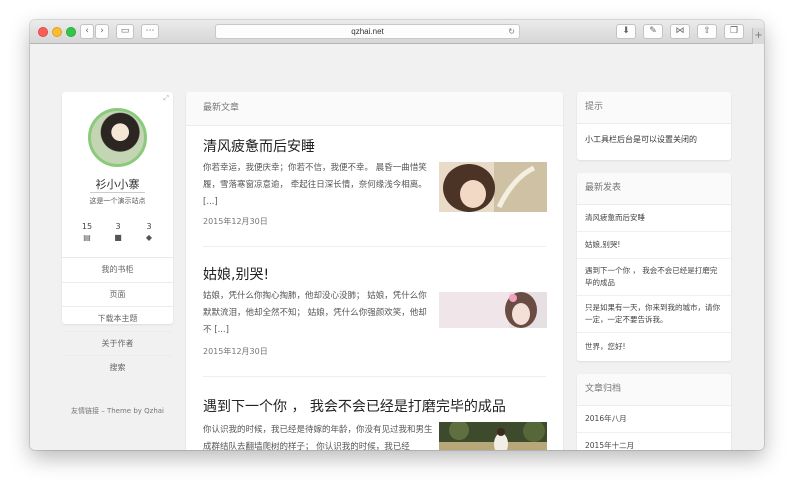 The height and width of the screenshot is (480, 800). Describe the element at coordinates (149, 232) in the screenshot. I see `tags-stat: 3 ◆` at that location.